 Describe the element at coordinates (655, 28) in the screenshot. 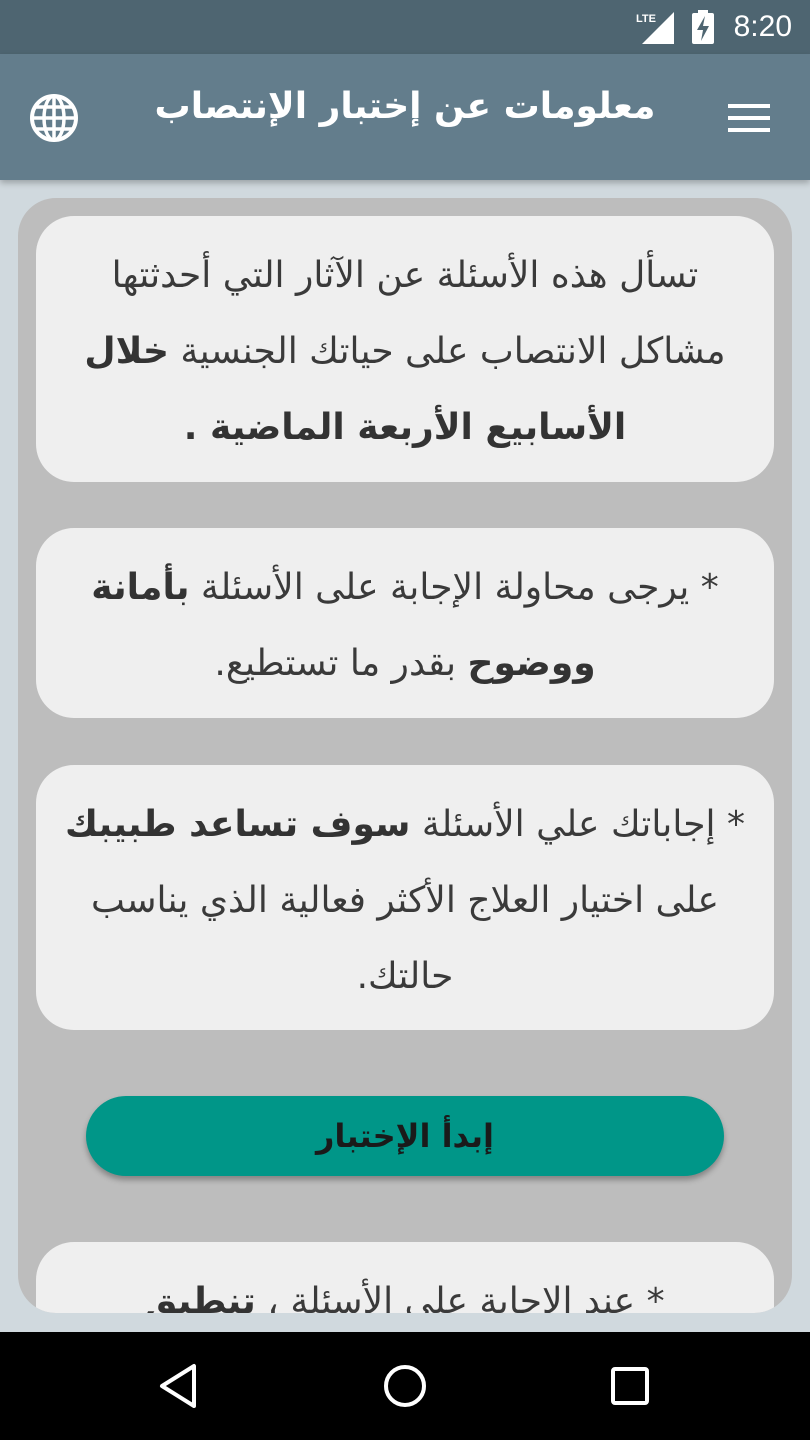

I see `lte-signal-icon: LTE` at that location.